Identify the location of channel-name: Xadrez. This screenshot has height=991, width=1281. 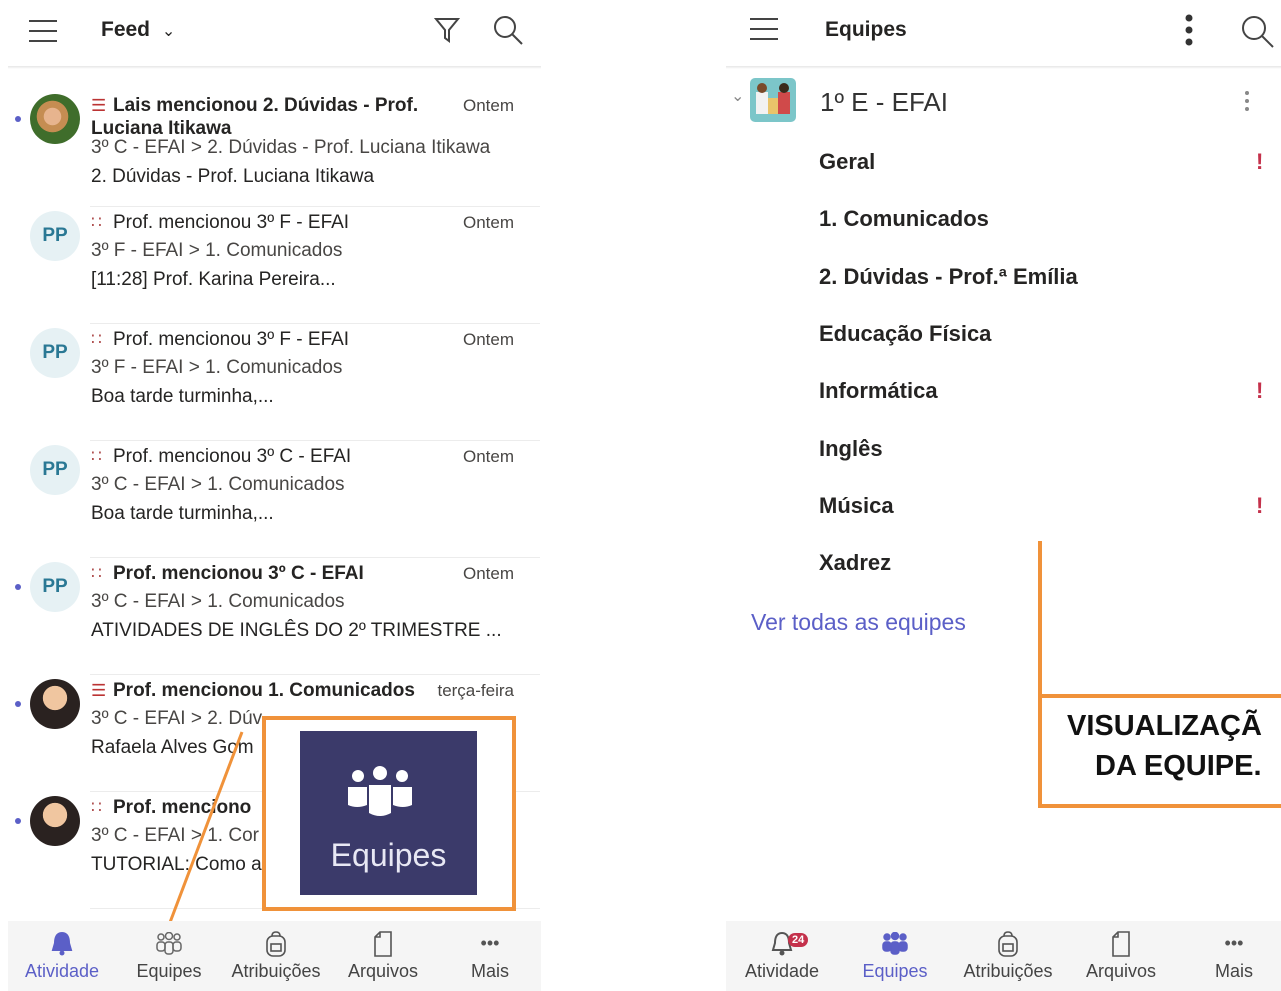
(855, 563).